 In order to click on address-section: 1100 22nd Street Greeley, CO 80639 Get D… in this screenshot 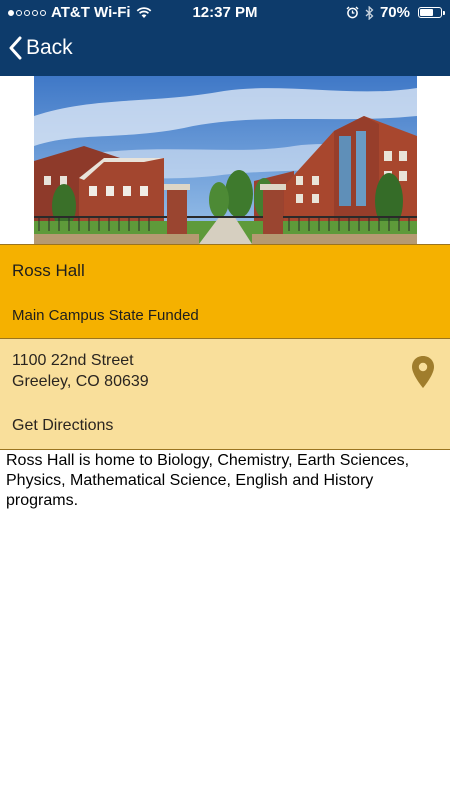, I will do `click(225, 394)`.